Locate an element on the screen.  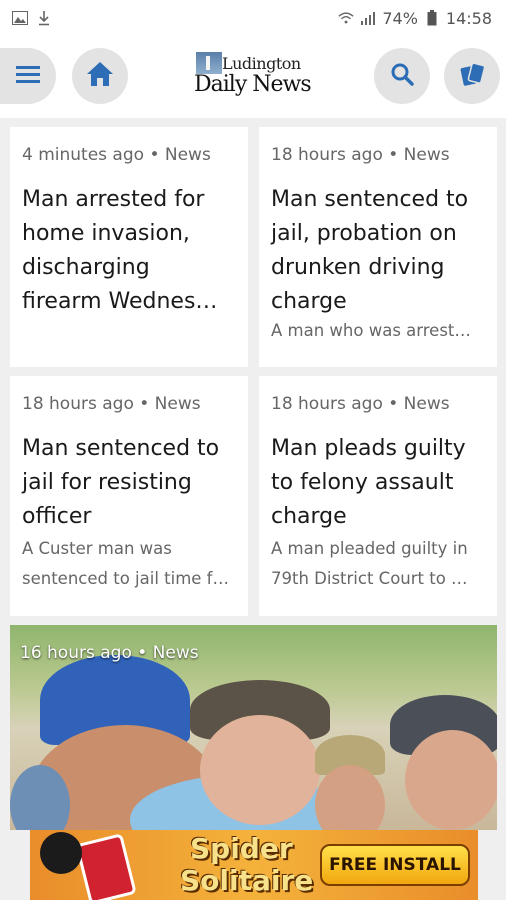
battery-icon is located at coordinates (432, 18).